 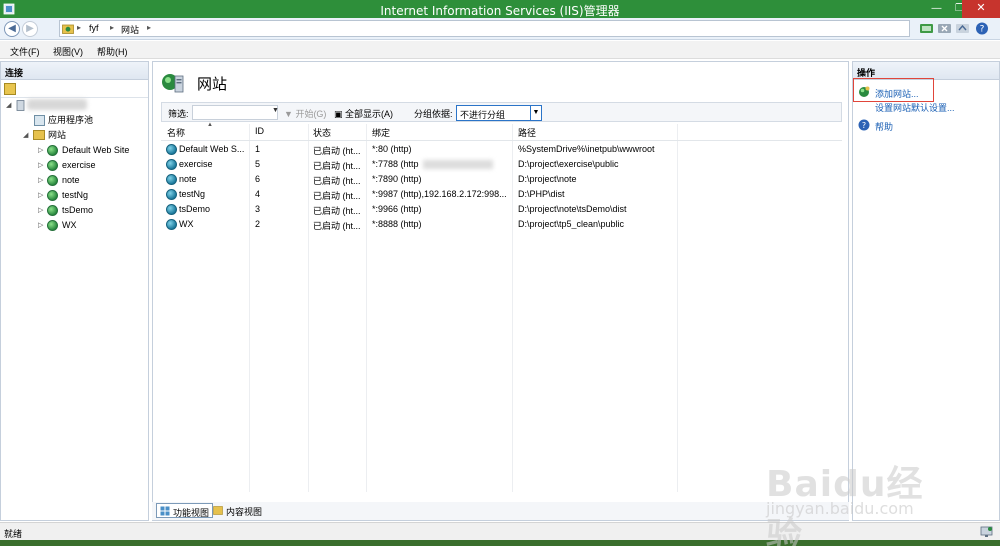 What do you see at coordinates (30, 29) in the screenshot?
I see `forward-button: ▶` at bounding box center [30, 29].